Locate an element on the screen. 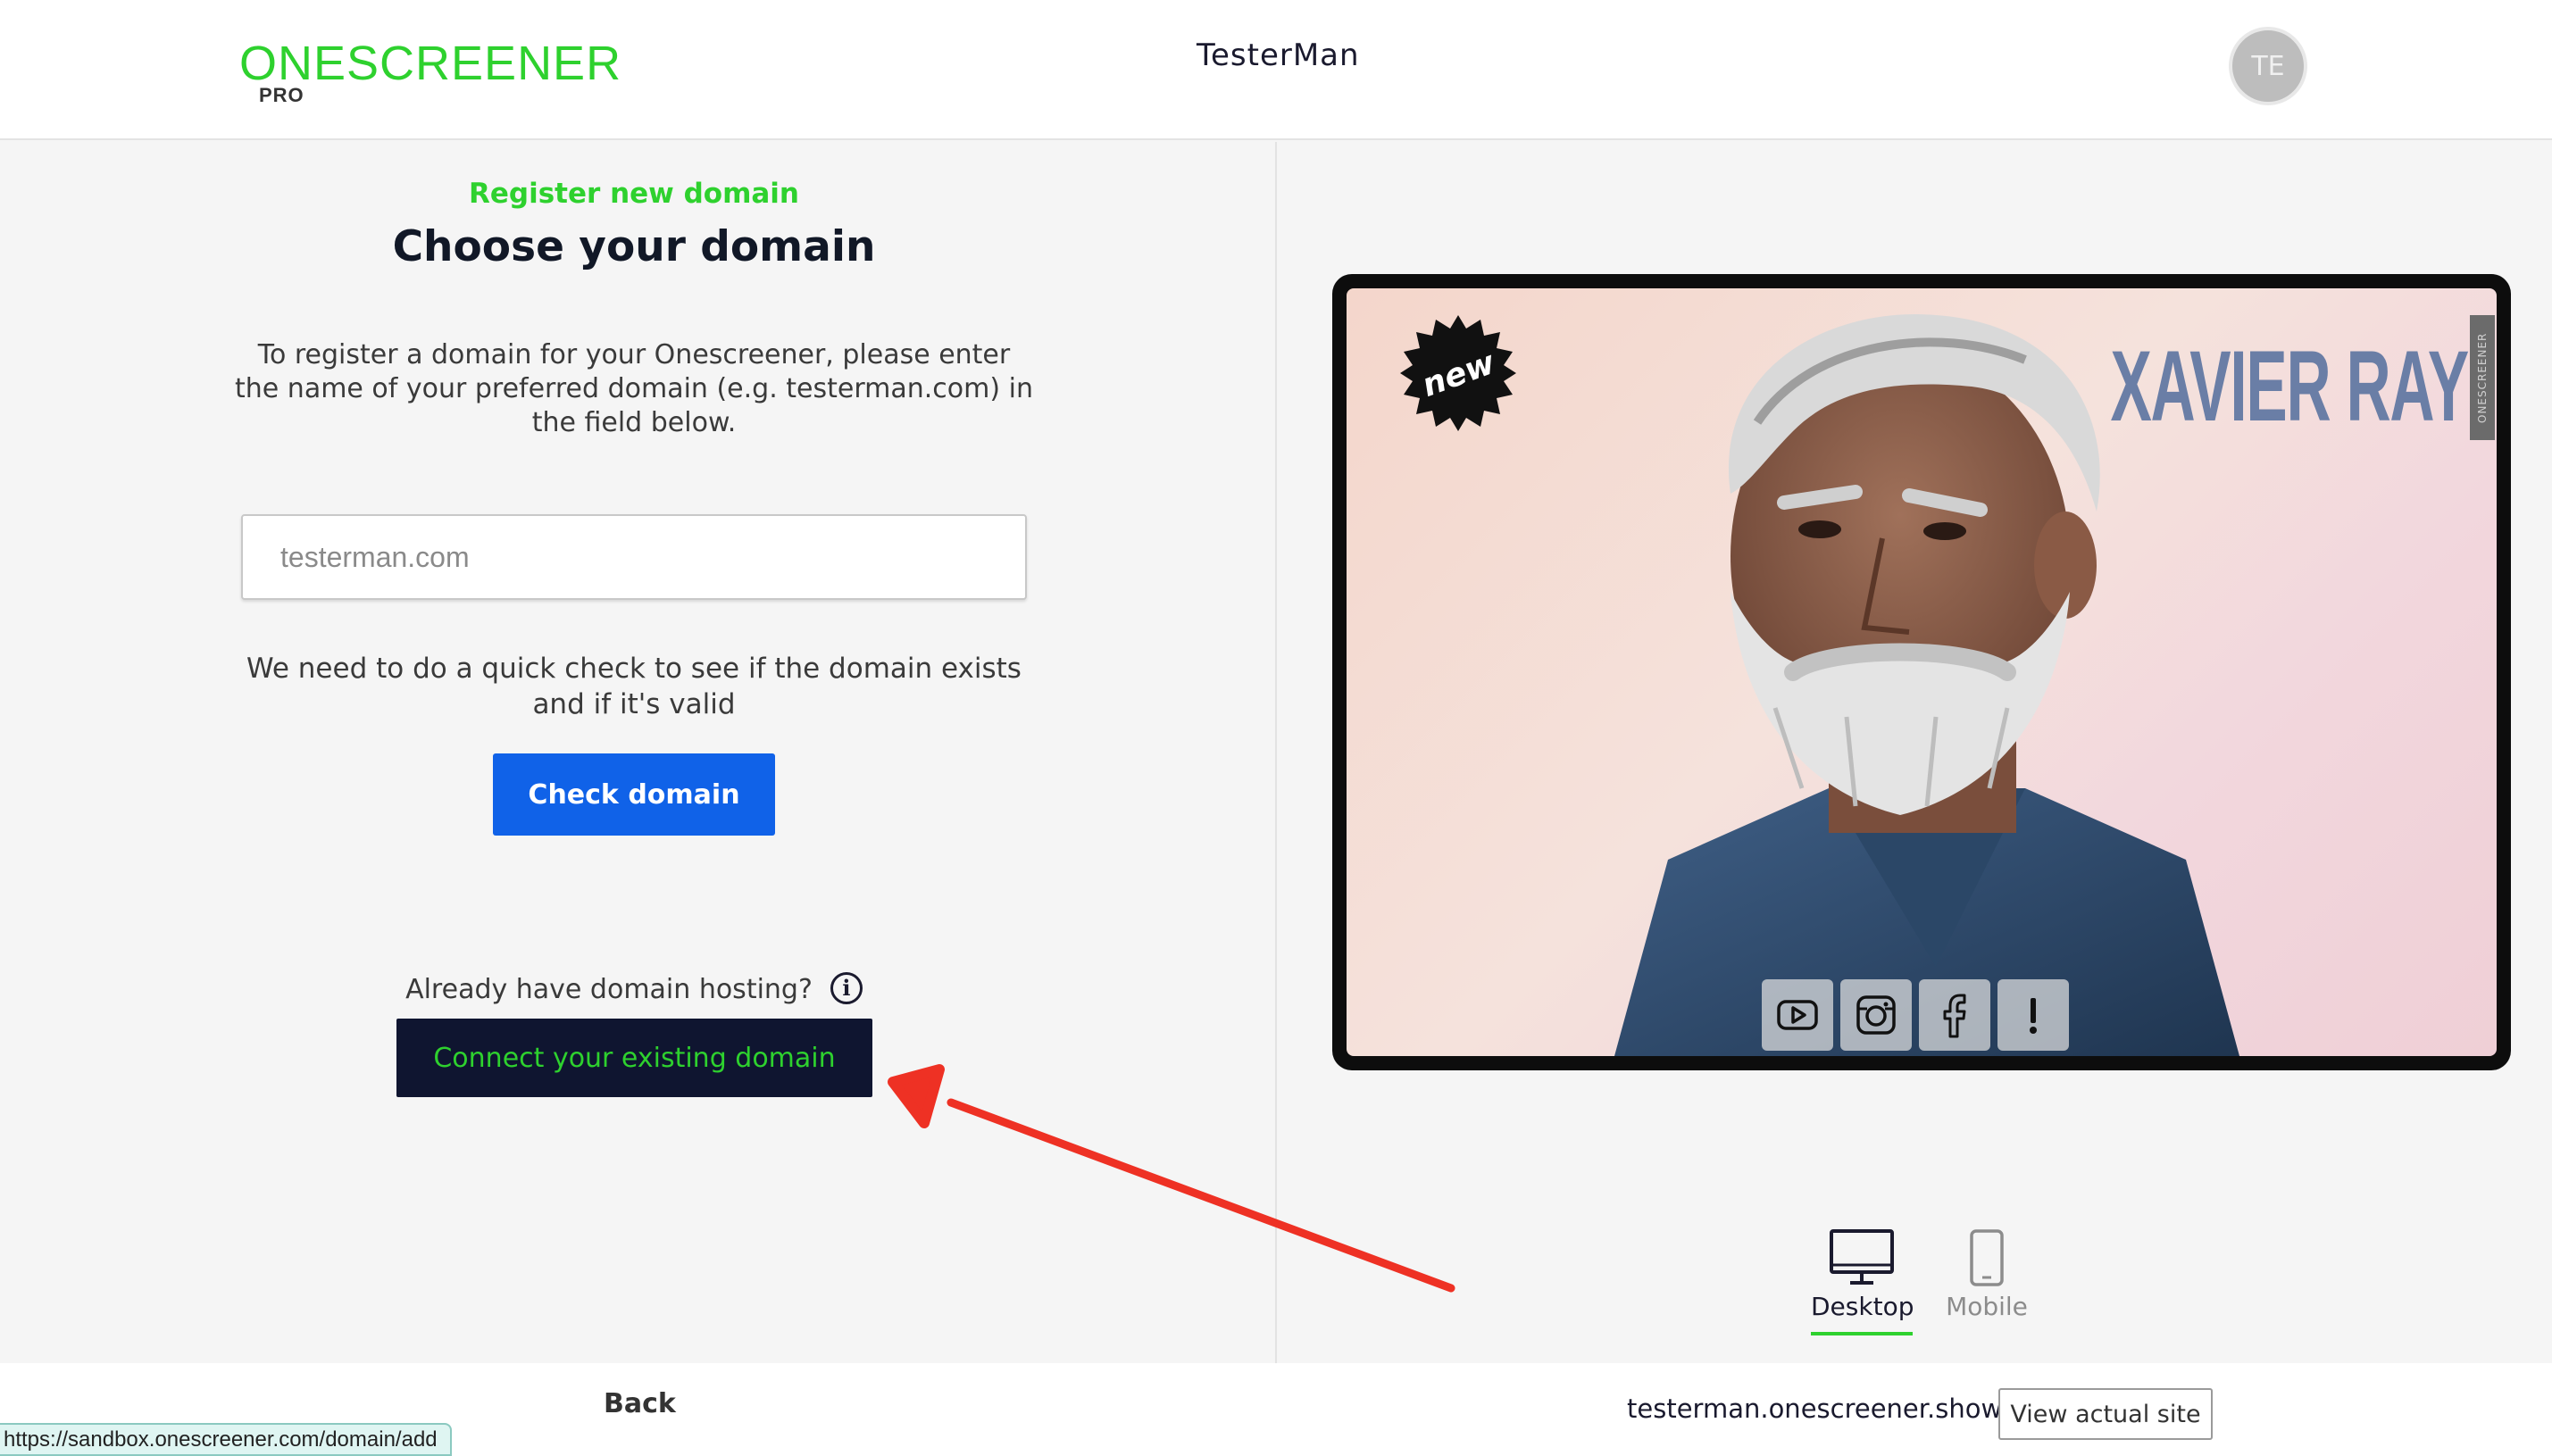  connect-existing-domain-button: Connect your existing domain is located at coordinates (634, 1058).